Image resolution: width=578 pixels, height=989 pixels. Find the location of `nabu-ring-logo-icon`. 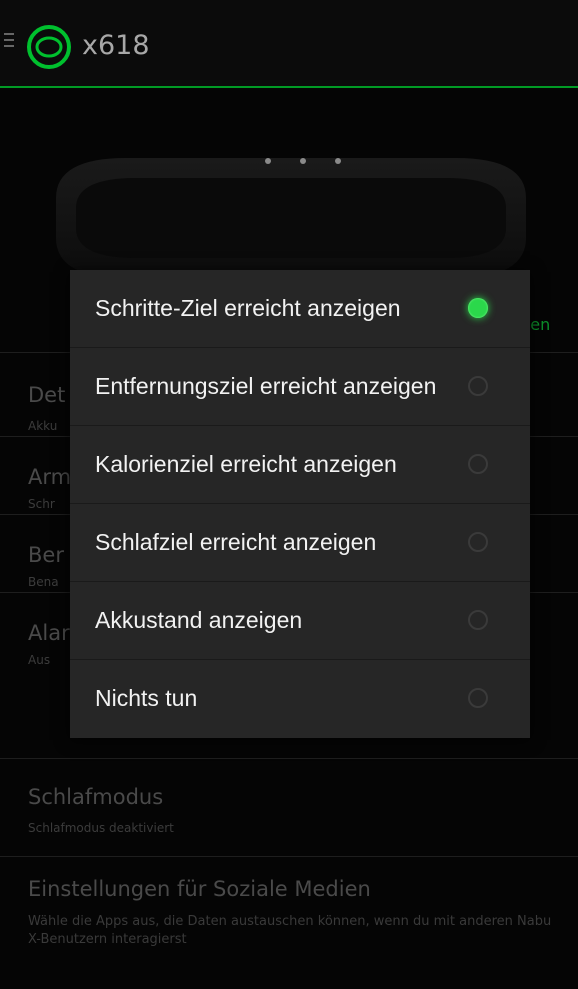

nabu-ring-logo-icon is located at coordinates (49, 47).